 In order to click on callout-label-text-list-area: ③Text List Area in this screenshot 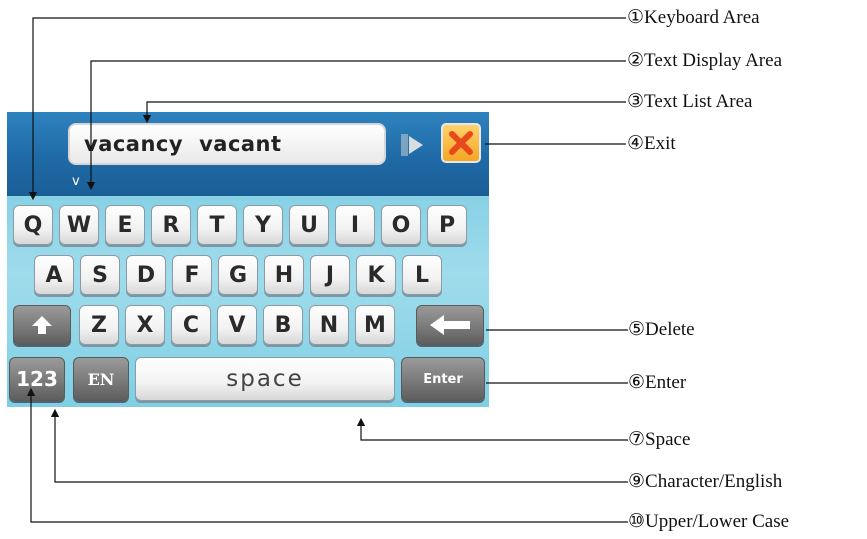, I will do `click(690, 101)`.